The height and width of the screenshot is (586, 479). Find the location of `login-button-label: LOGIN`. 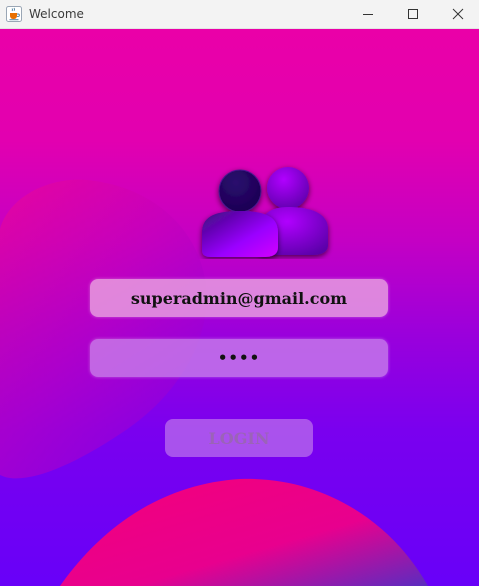

login-button-label: LOGIN is located at coordinates (239, 438).